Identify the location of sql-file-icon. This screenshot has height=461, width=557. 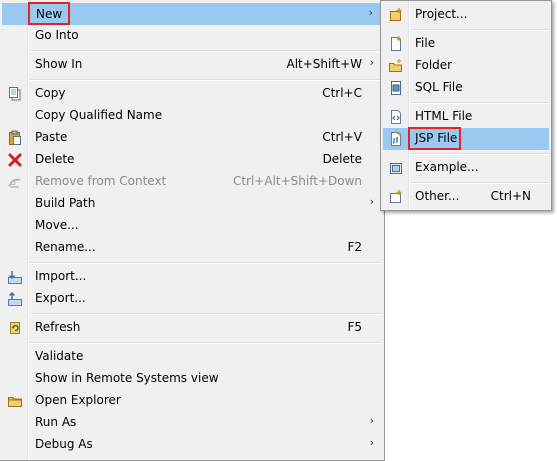
(396, 88).